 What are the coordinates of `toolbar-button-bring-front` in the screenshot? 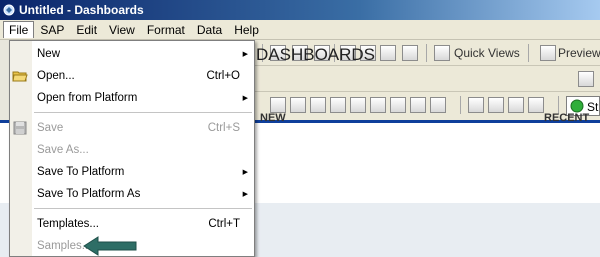 It's located at (388, 53).